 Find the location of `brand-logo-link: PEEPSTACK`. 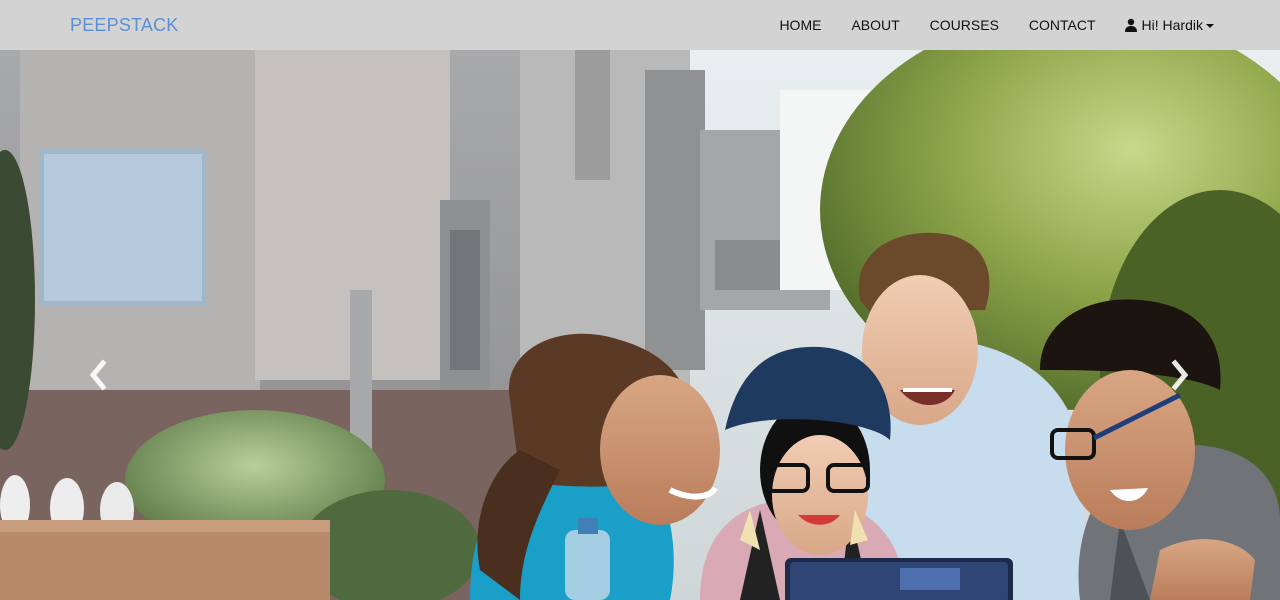

brand-logo-link: PEEPSTACK is located at coordinates (124, 25).